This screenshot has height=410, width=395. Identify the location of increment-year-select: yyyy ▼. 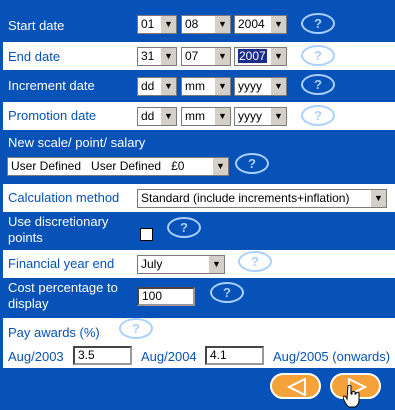
(260, 86).